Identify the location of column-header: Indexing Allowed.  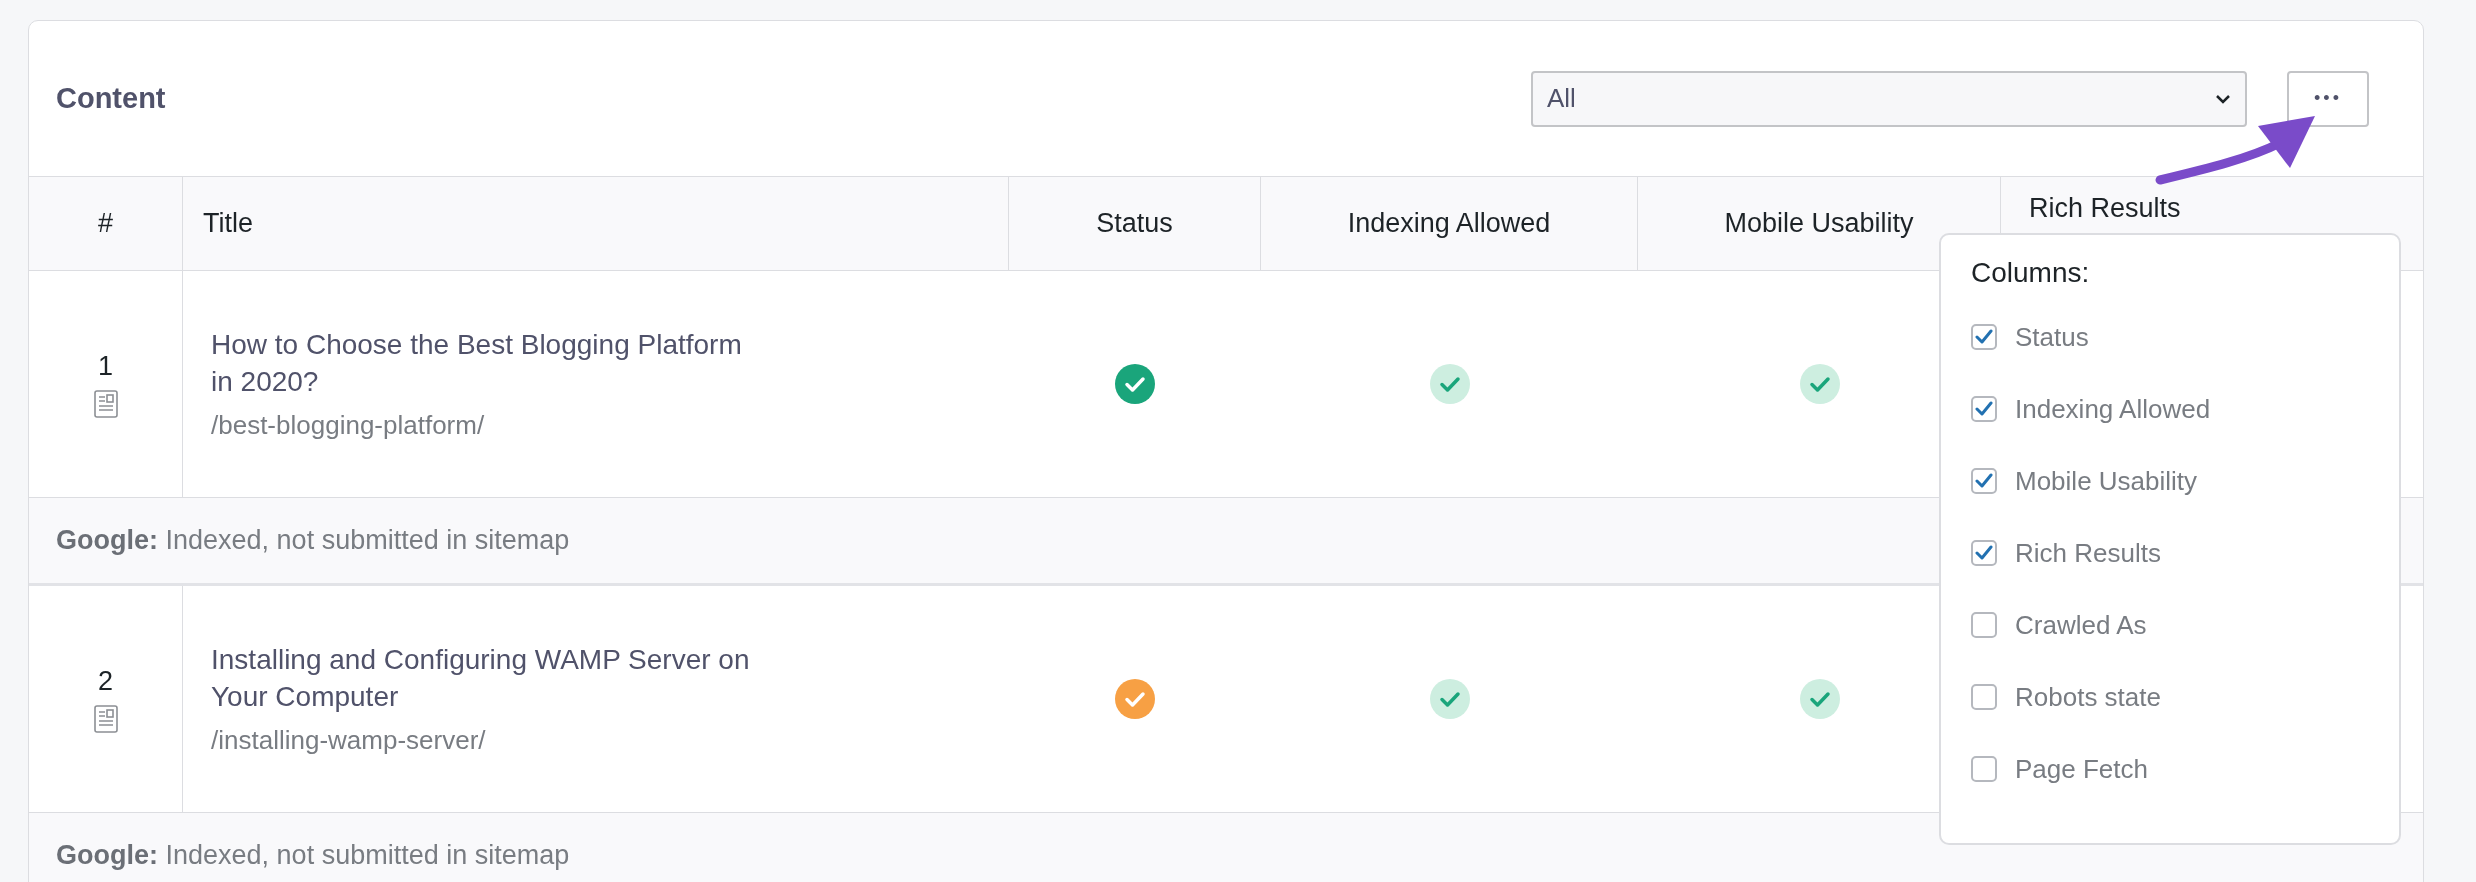
(1449, 224).